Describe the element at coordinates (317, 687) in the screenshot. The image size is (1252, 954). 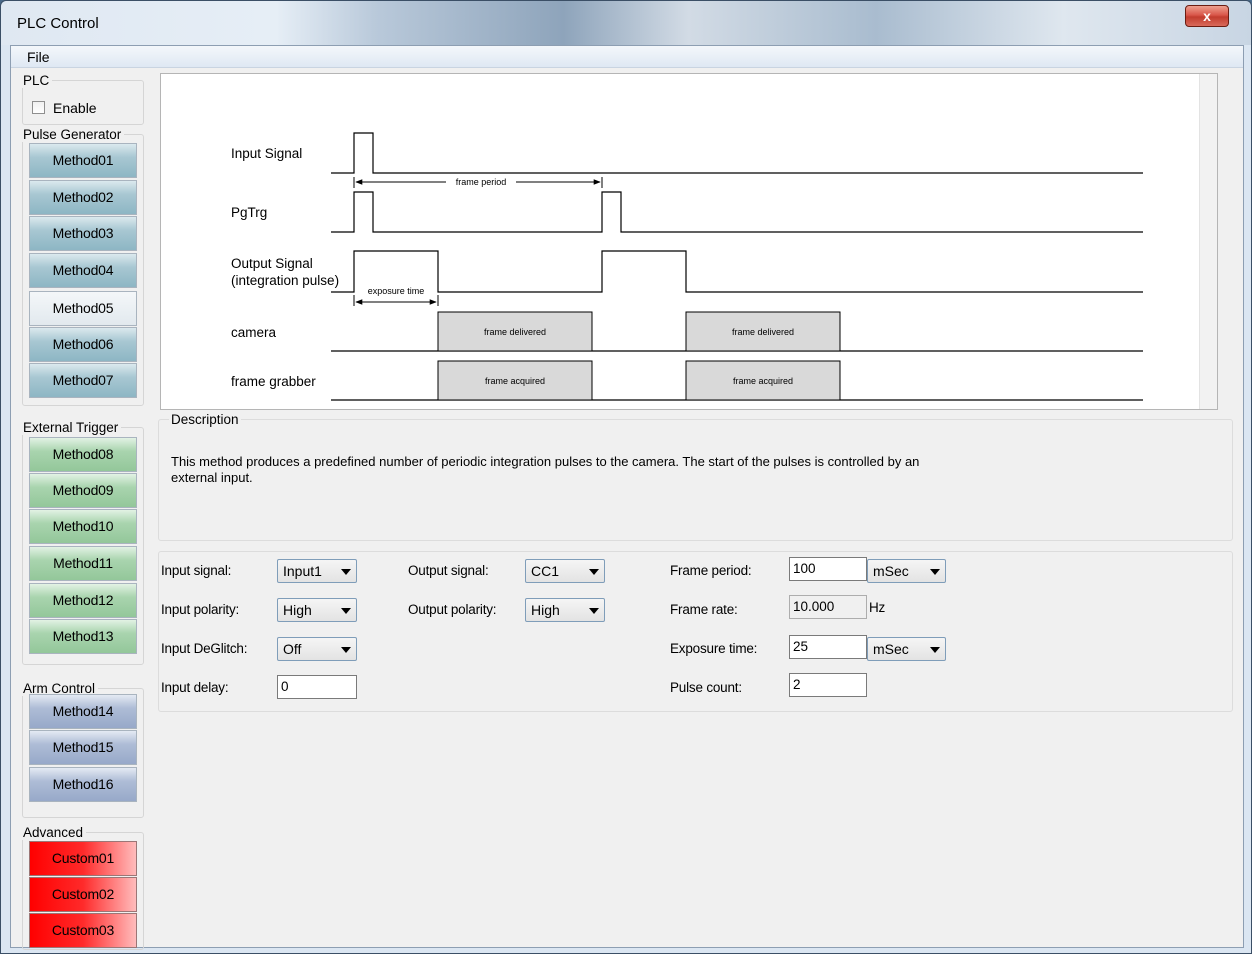
I see `input-delay-input: 0` at that location.